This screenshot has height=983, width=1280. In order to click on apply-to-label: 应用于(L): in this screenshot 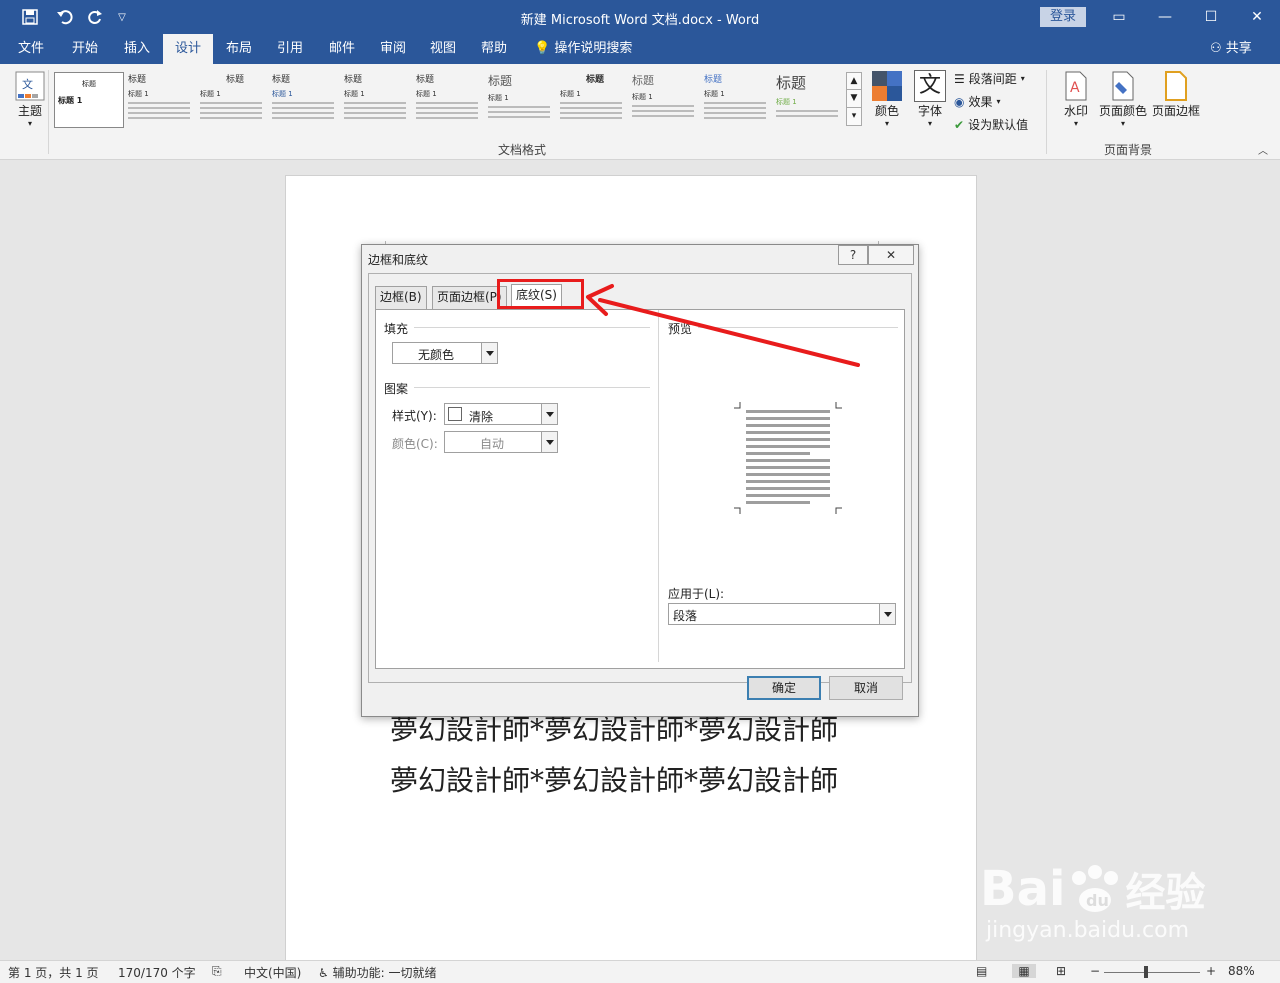, I will do `click(696, 594)`.